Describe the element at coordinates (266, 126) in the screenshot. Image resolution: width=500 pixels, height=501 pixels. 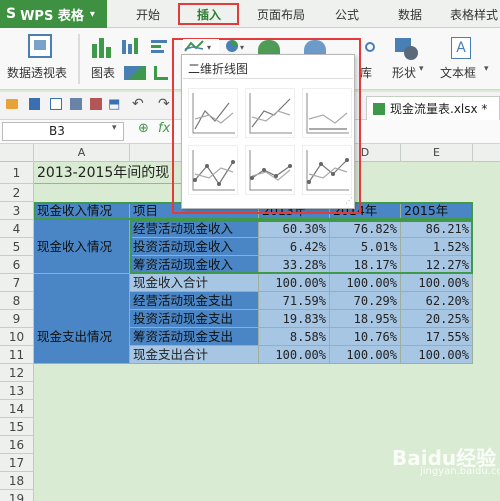
I see `dropdown-highlight-box` at that location.